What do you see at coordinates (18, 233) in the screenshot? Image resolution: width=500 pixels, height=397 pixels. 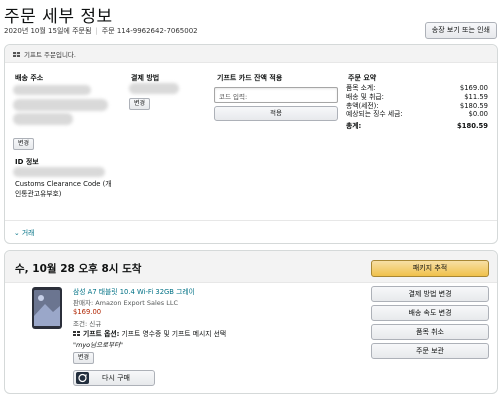 I see `chevron-down-icon: ⌄` at bounding box center [18, 233].